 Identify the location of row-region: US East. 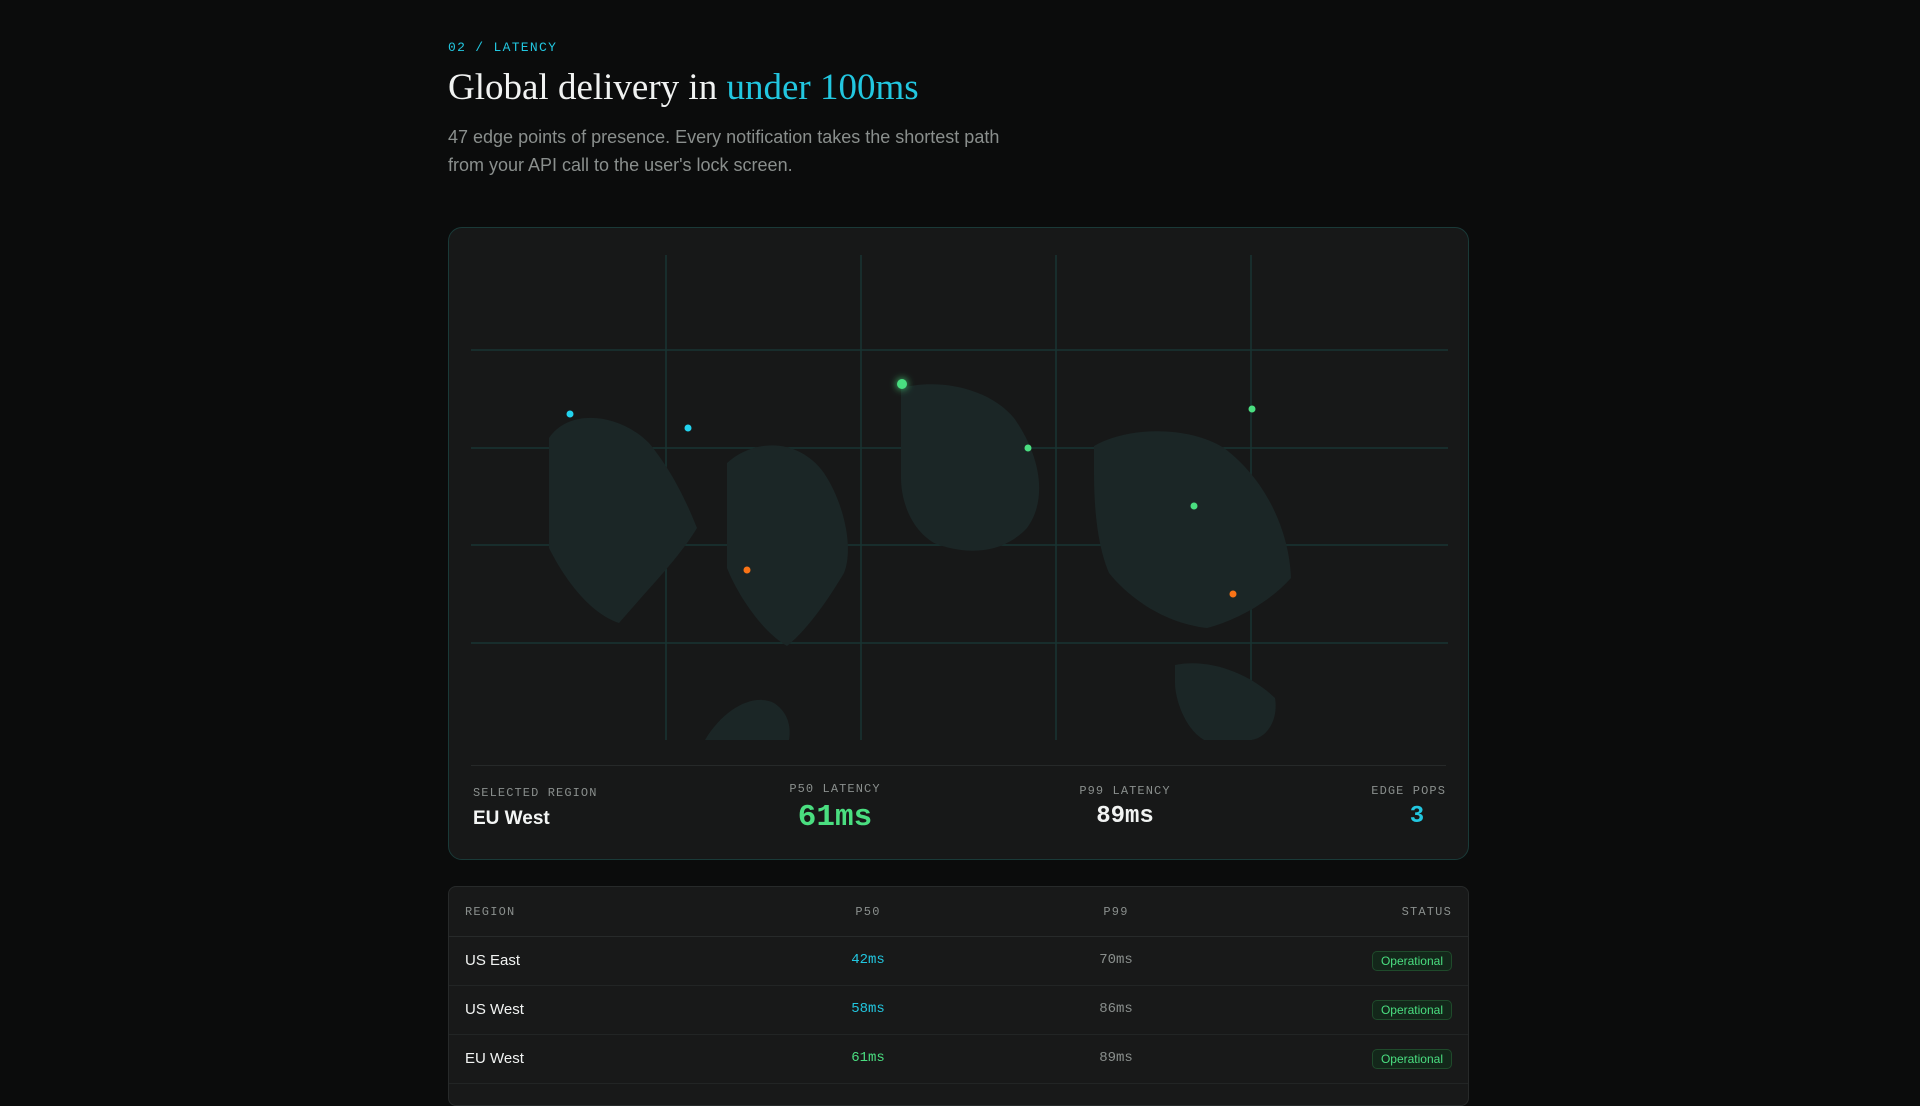
(493, 960).